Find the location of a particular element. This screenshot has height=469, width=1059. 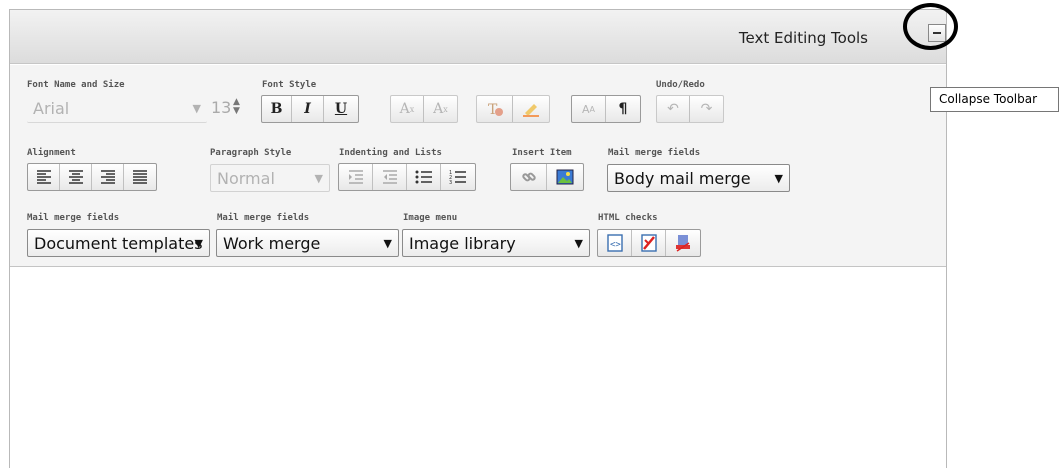

indent-list-group: 123 is located at coordinates (407, 177).